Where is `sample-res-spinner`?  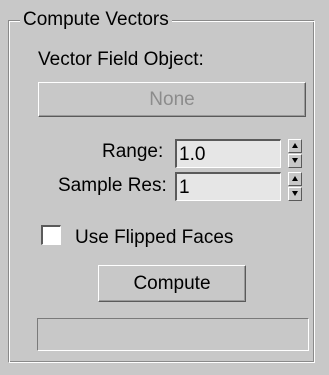 sample-res-spinner is located at coordinates (295, 186).